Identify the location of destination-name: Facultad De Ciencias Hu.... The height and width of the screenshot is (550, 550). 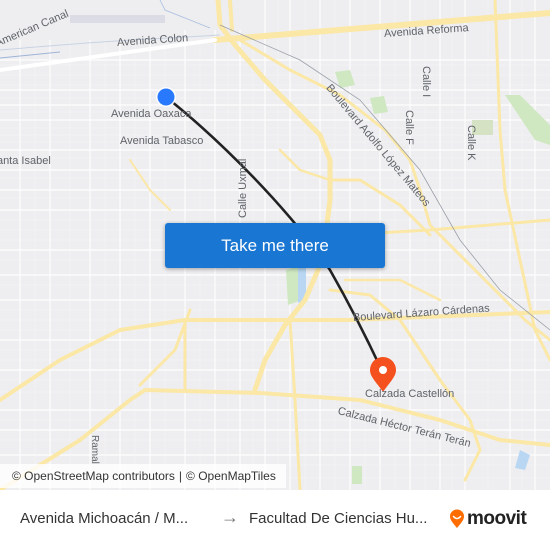
(338, 518).